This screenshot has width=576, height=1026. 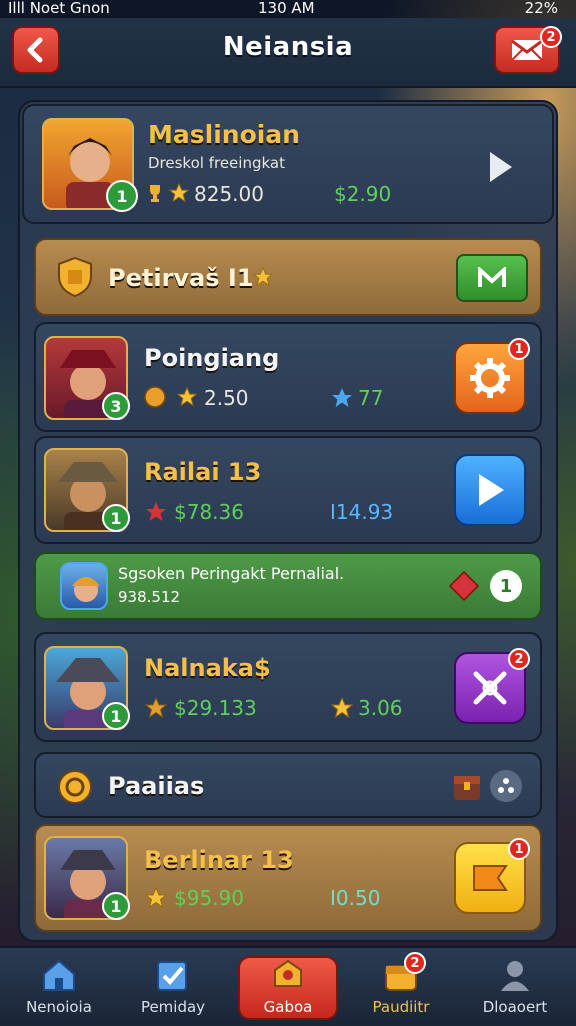 I want to click on side-value: 3.06, so click(x=380, y=708).